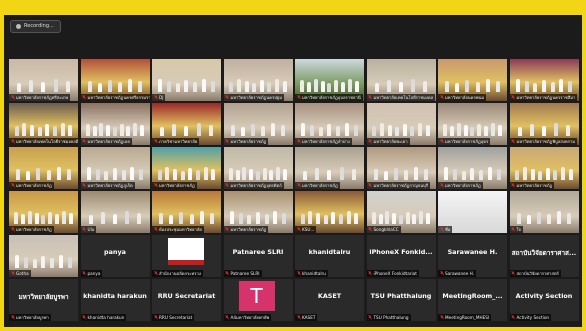  I want to click on participant-tile: มหาวิทยาลัยราชภัฏนครศรีธรรมราช, so click(115, 80).